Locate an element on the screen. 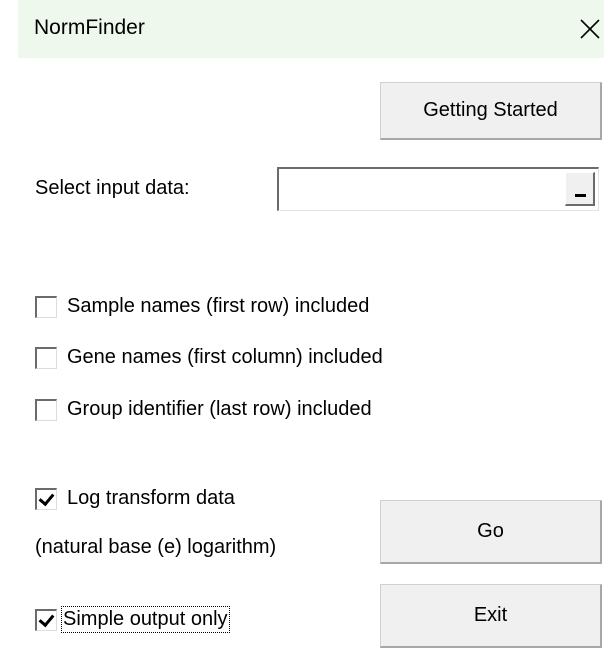  gene-names-checkbox is located at coordinates (46, 357).